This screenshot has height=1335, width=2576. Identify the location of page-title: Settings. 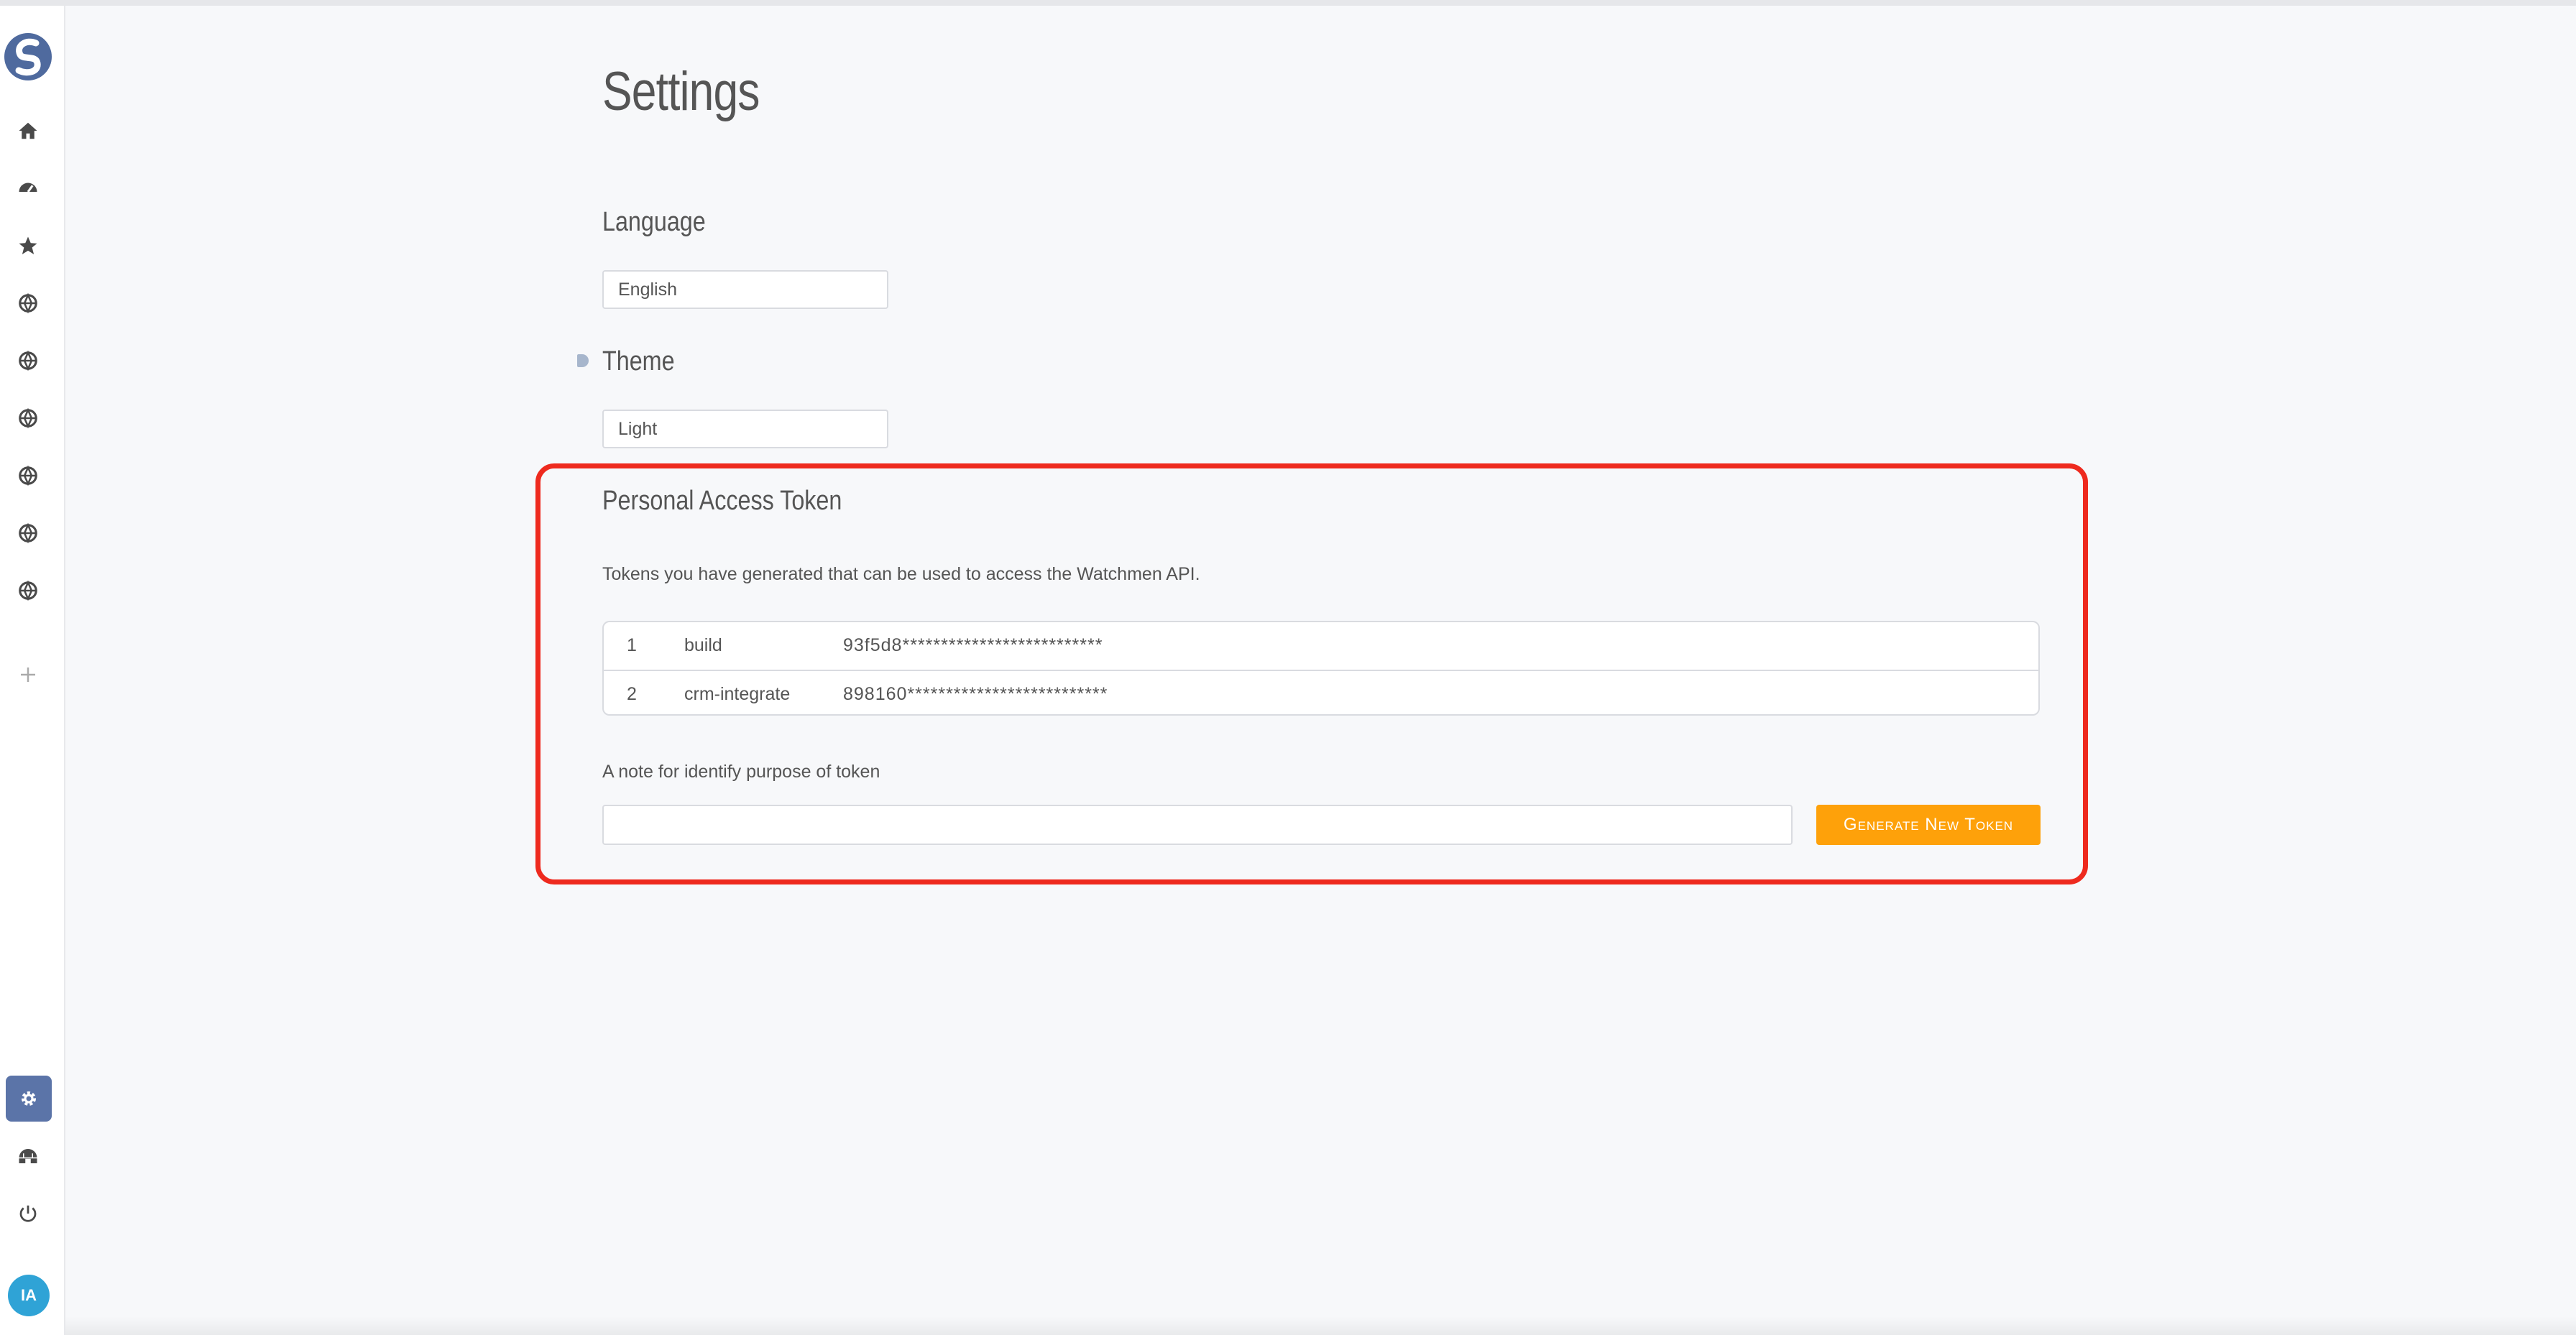
(681, 91).